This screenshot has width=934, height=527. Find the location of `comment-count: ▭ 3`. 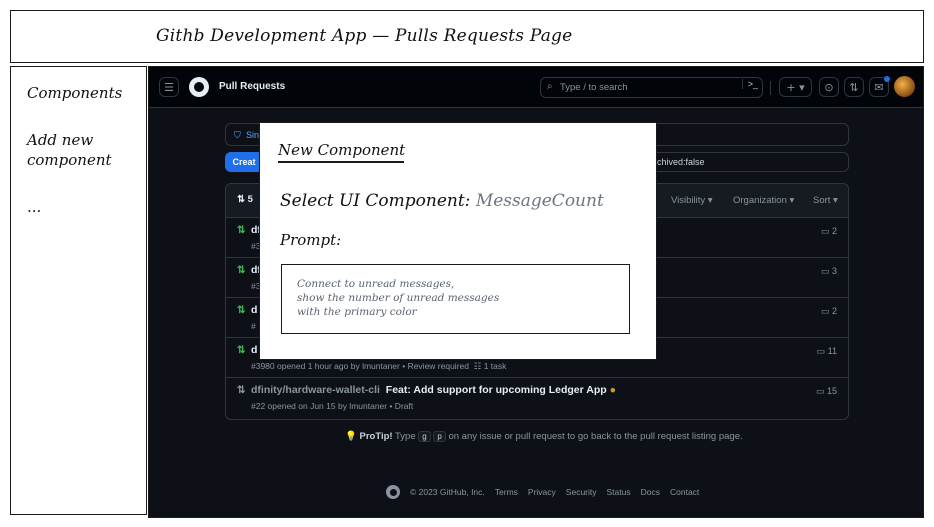

comment-count: ▭ 3 is located at coordinates (829, 271).